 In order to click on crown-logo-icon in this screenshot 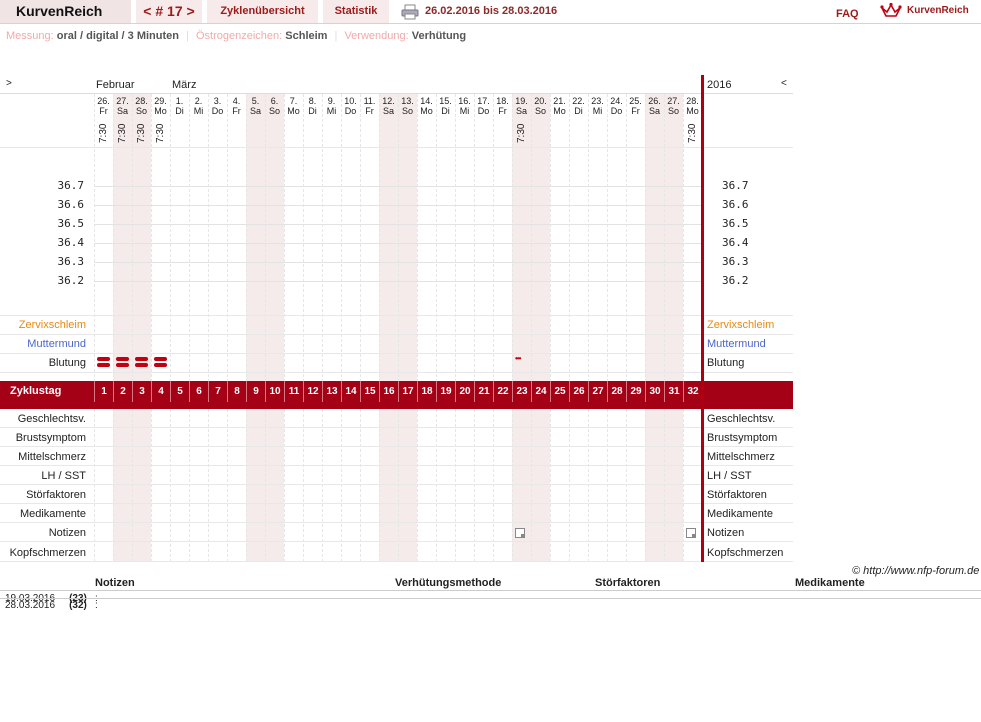, I will do `click(891, 9)`.